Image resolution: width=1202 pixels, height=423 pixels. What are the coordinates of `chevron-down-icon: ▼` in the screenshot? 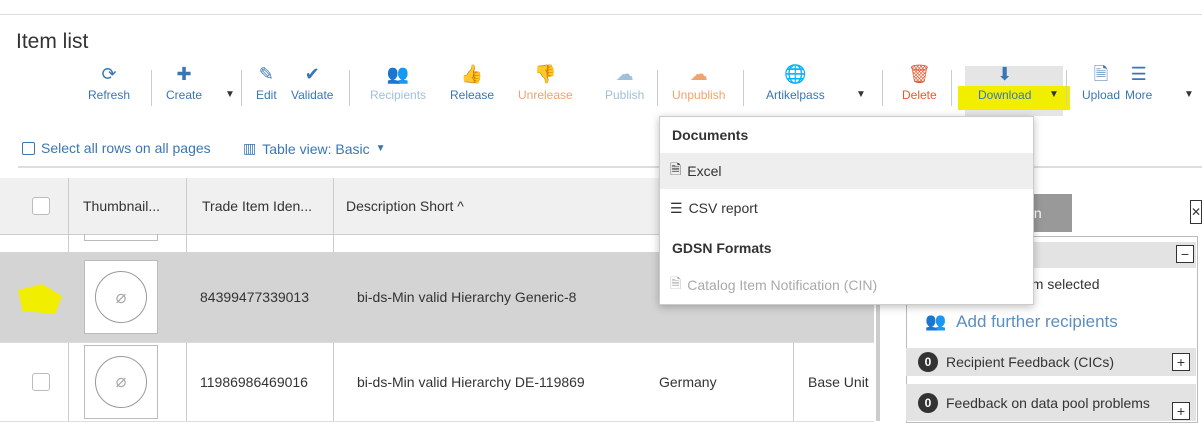 It's located at (380, 148).